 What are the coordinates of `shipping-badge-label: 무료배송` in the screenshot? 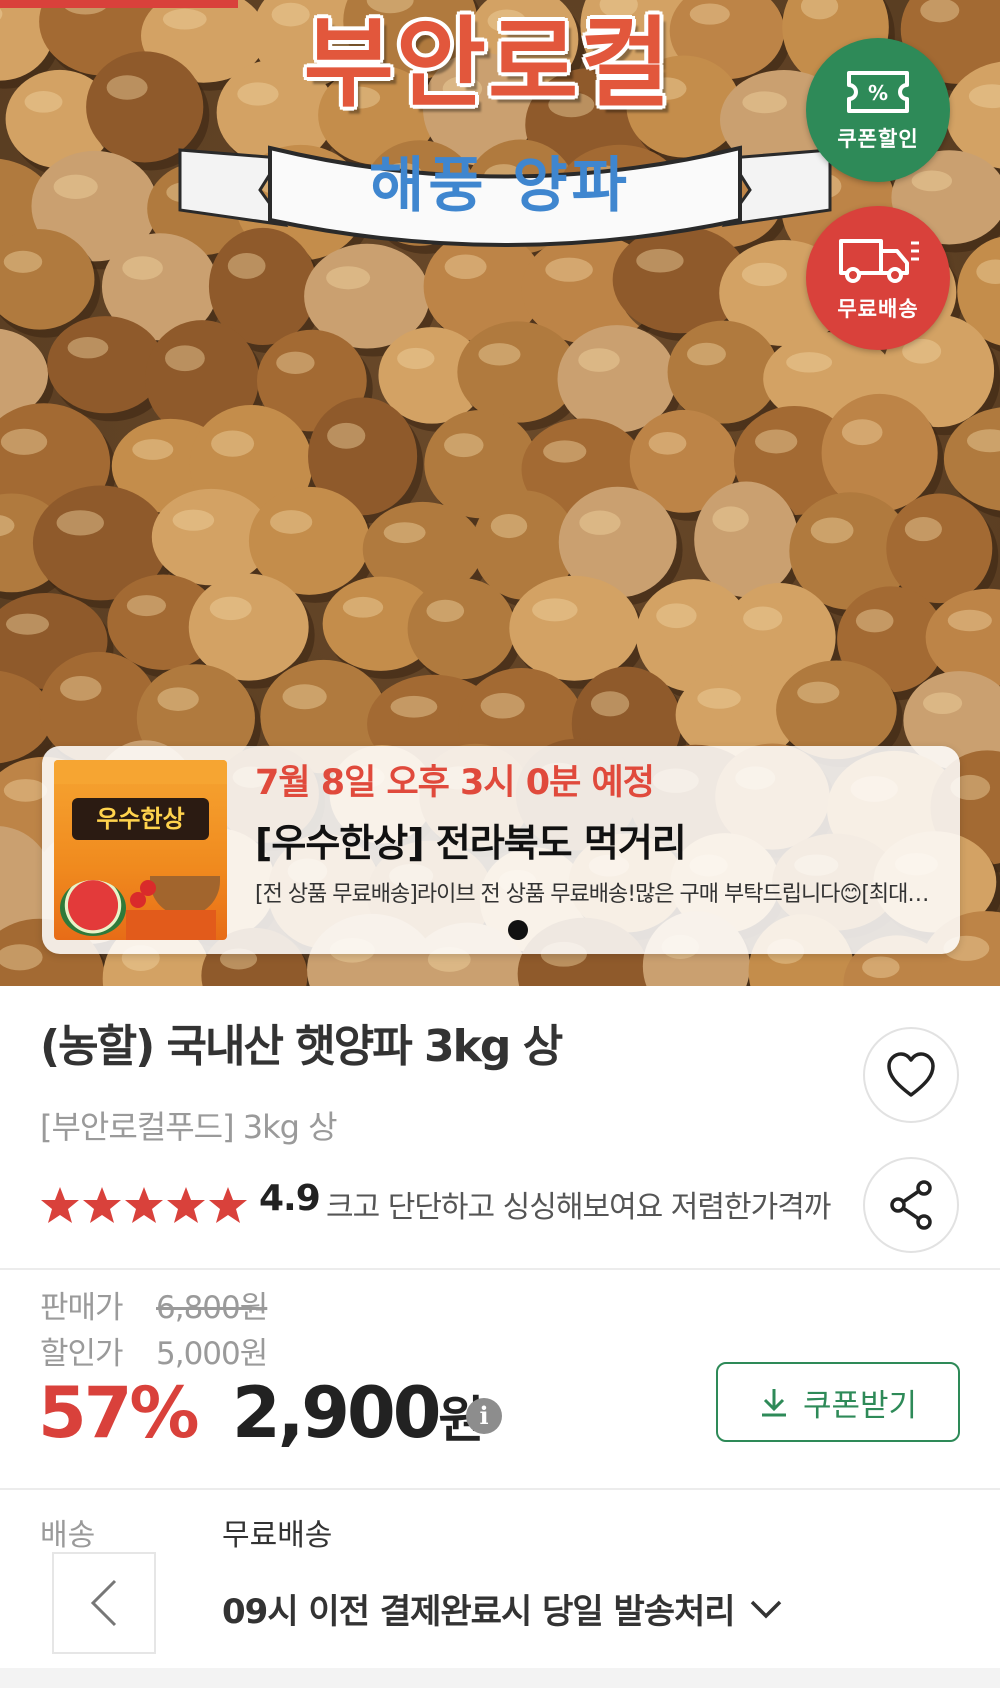 It's located at (878, 309).